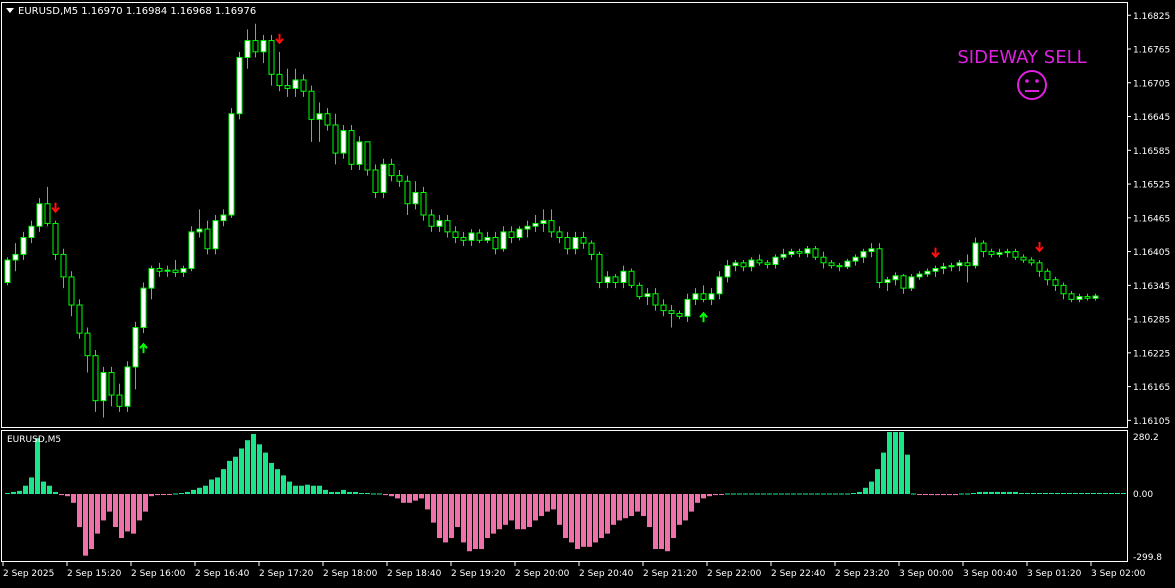 Image resolution: width=1175 pixels, height=588 pixels. I want to click on triangle-down-icon, so click(10, 10).